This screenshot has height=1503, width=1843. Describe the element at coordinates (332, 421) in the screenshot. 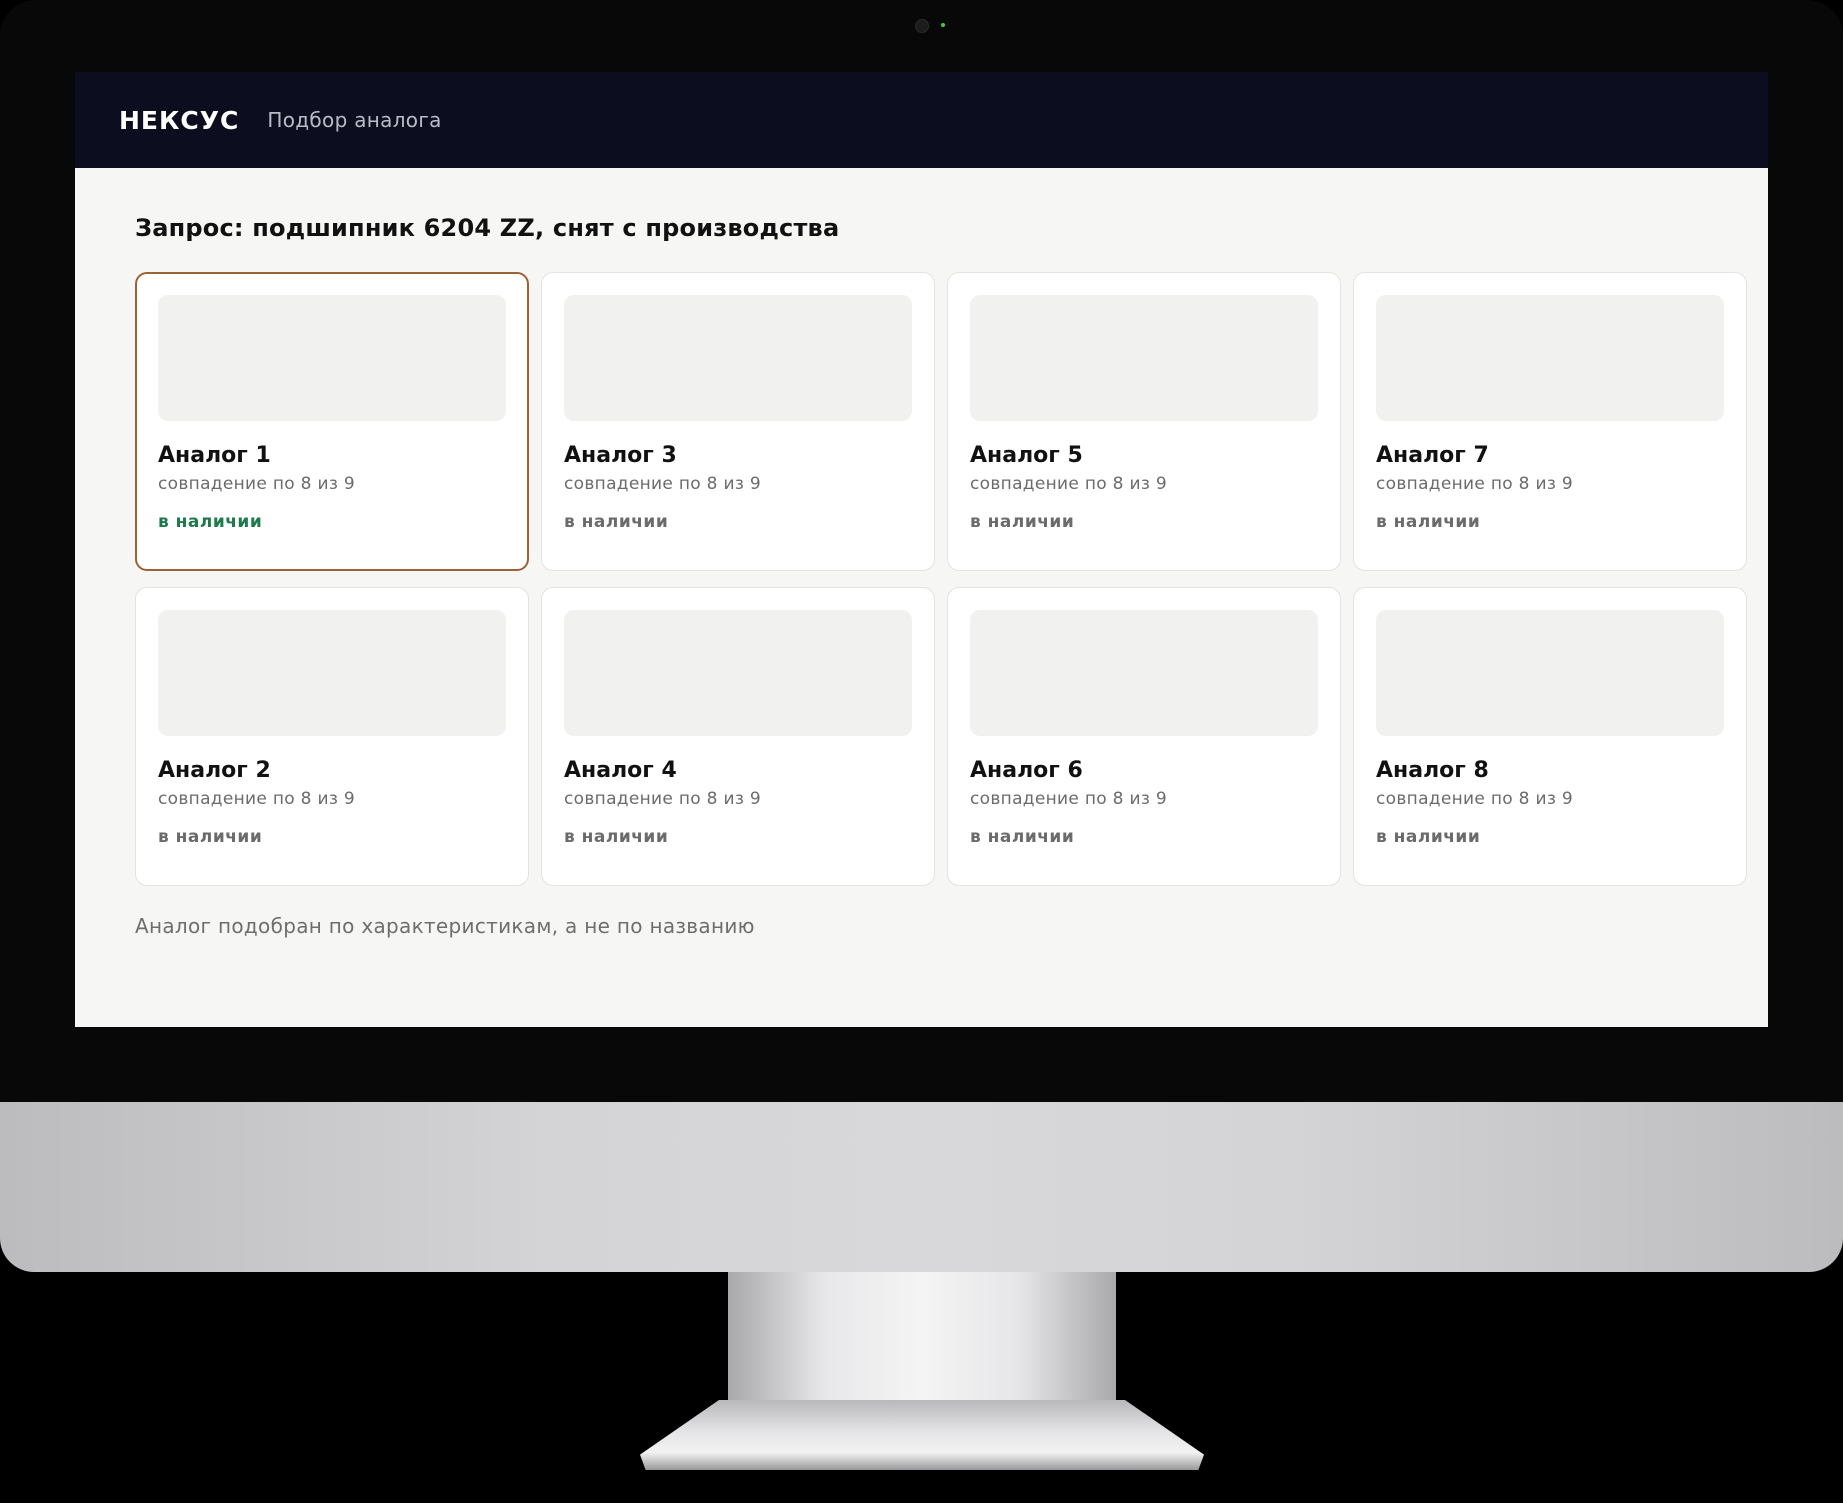

I see `analog-card: Аналог 1 совпадение по 8 из 9 в наличии` at that location.